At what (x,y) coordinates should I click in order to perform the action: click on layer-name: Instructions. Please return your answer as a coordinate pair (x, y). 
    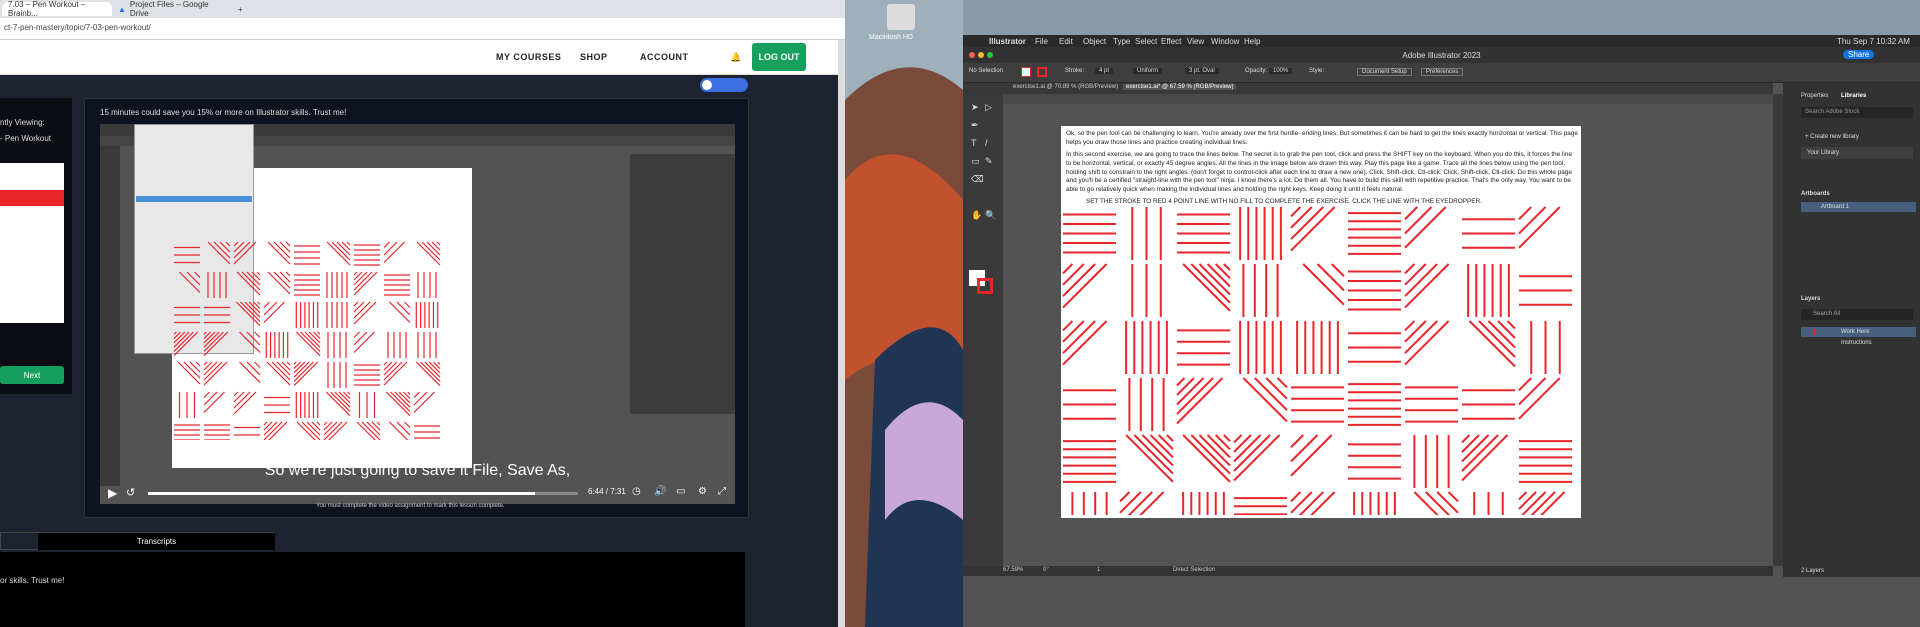
    Looking at the image, I should click on (1856, 343).